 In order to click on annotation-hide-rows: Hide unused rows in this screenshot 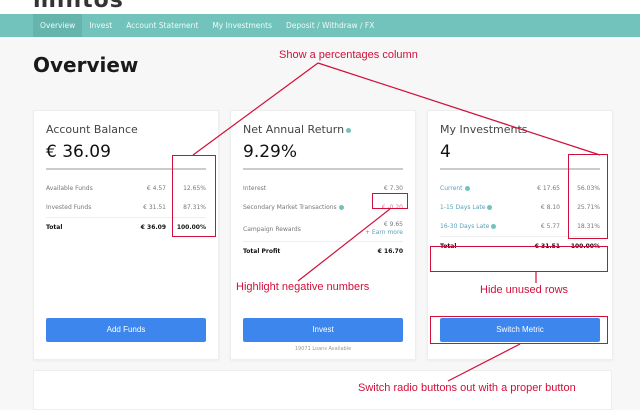, I will do `click(524, 290)`.